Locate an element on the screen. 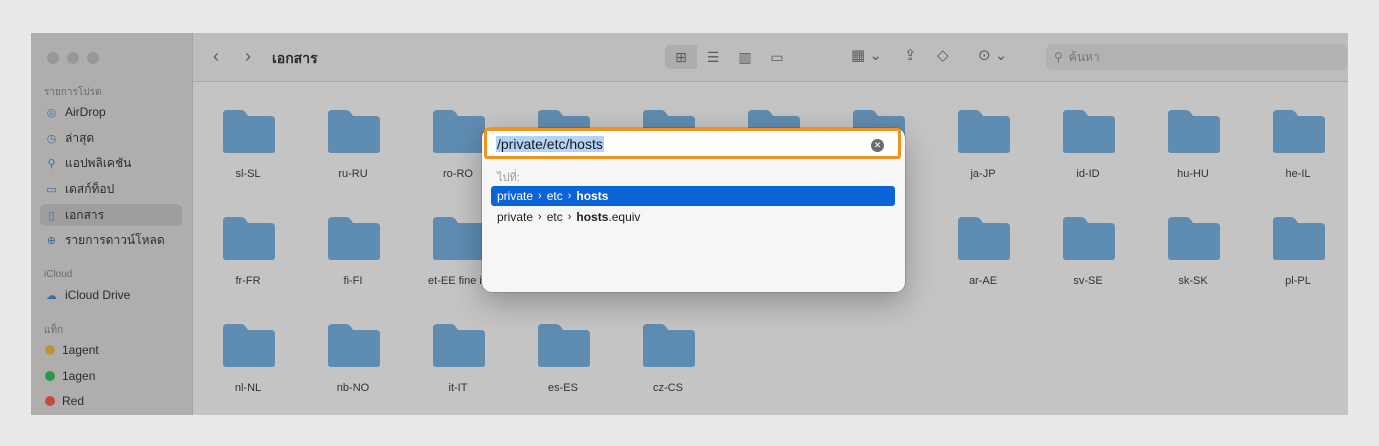  clear-input-icon: ✕ is located at coordinates (877, 145).